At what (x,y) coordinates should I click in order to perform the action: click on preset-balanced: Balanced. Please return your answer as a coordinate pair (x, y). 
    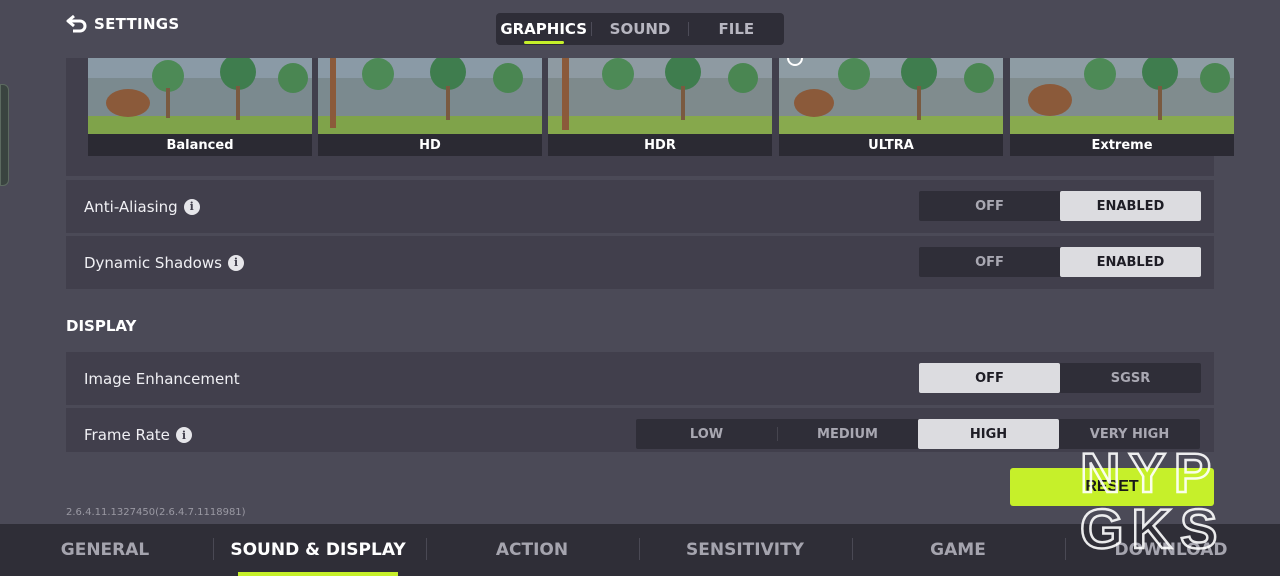
    Looking at the image, I should click on (200, 107).